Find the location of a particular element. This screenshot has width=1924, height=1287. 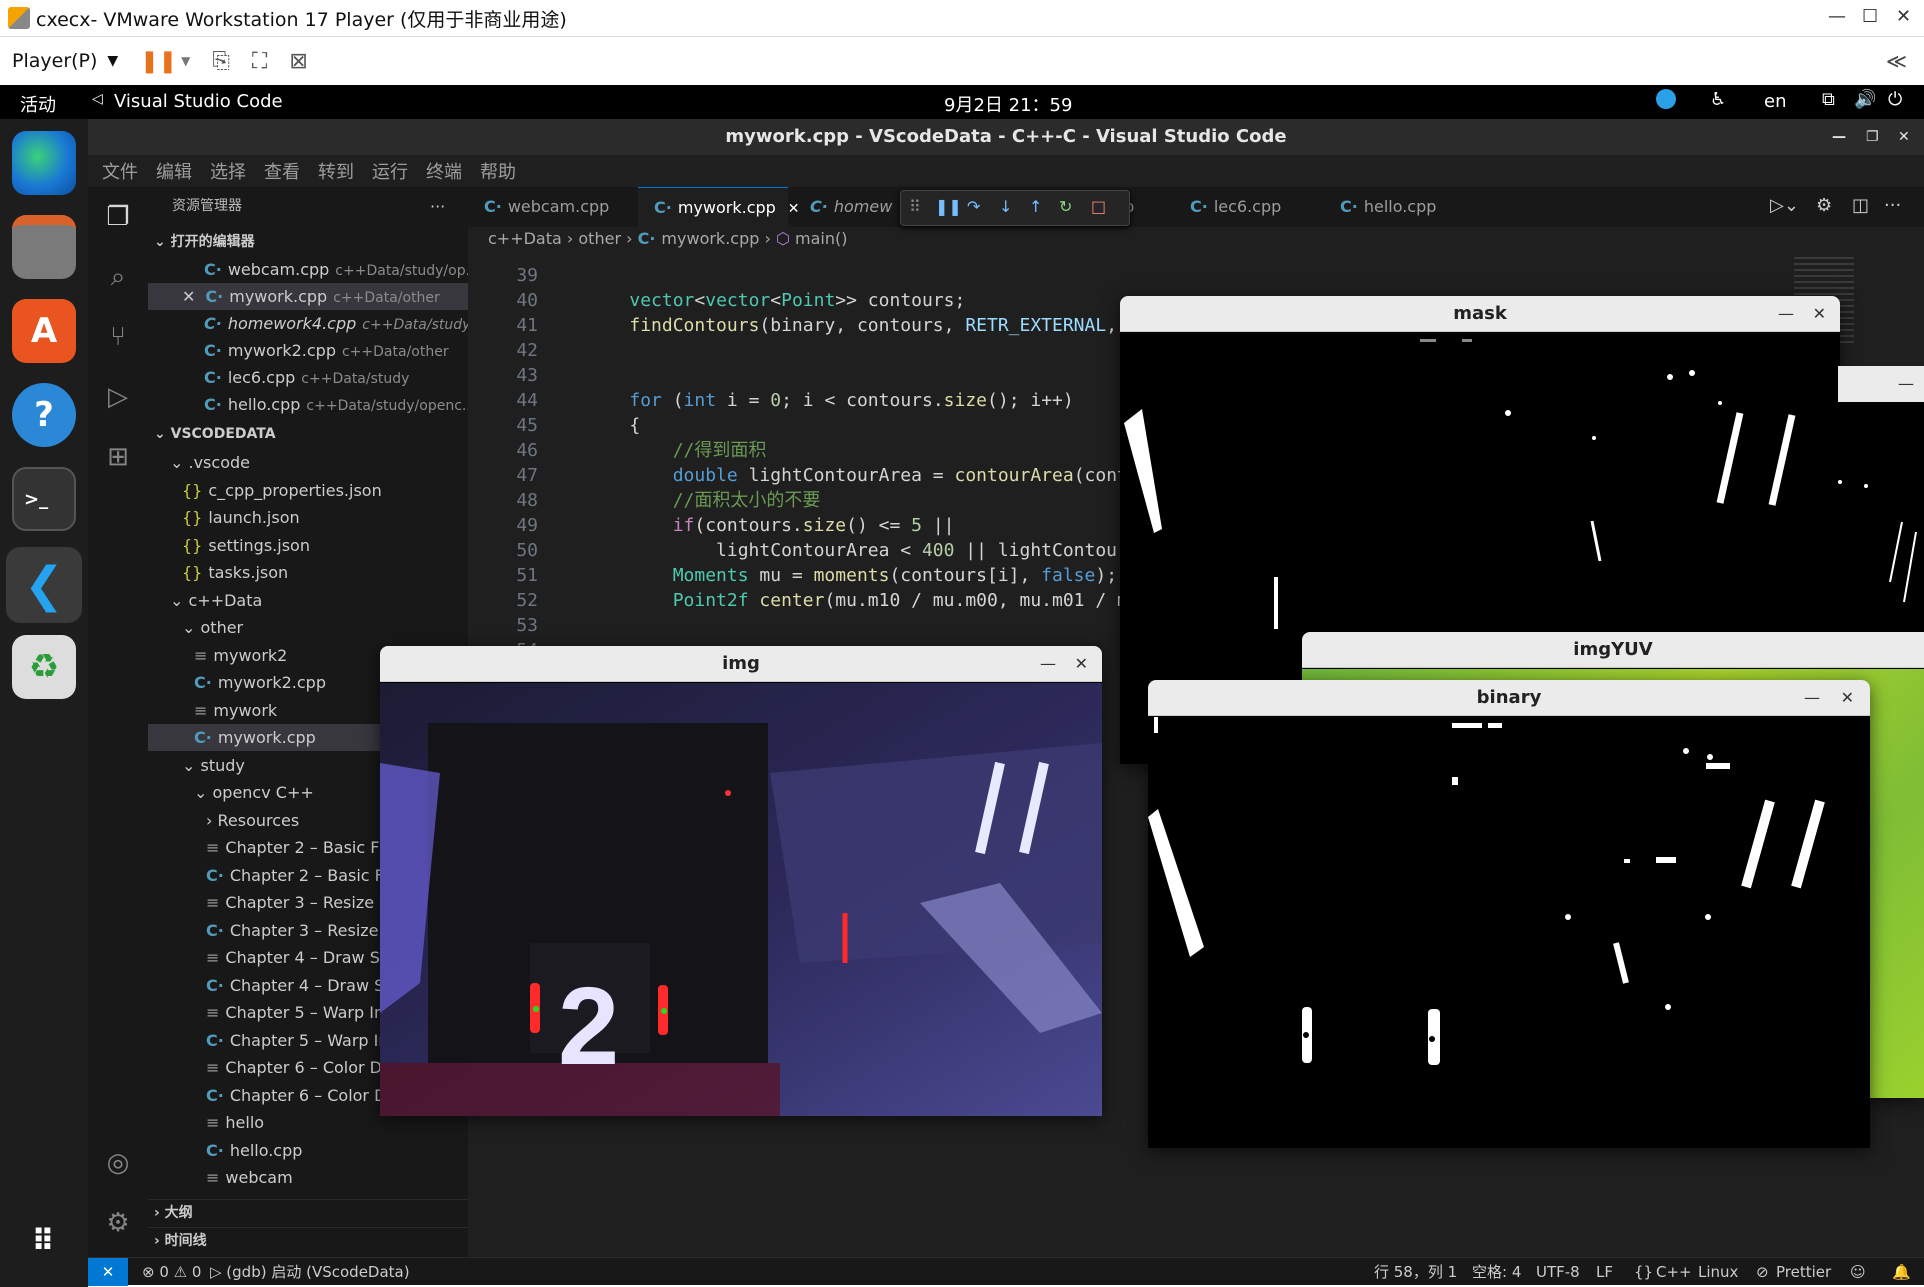

tree-item: {} c_cpp_properties.json is located at coordinates (308, 490).